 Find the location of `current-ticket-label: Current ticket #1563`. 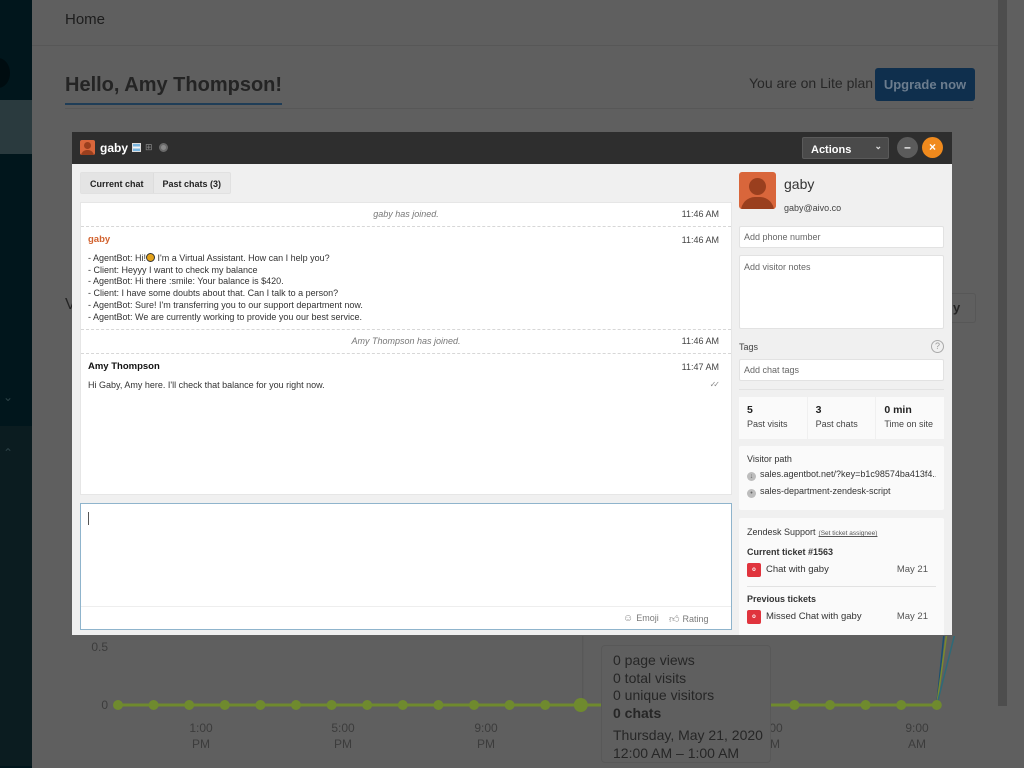

current-ticket-label: Current ticket #1563 is located at coordinates (790, 552).